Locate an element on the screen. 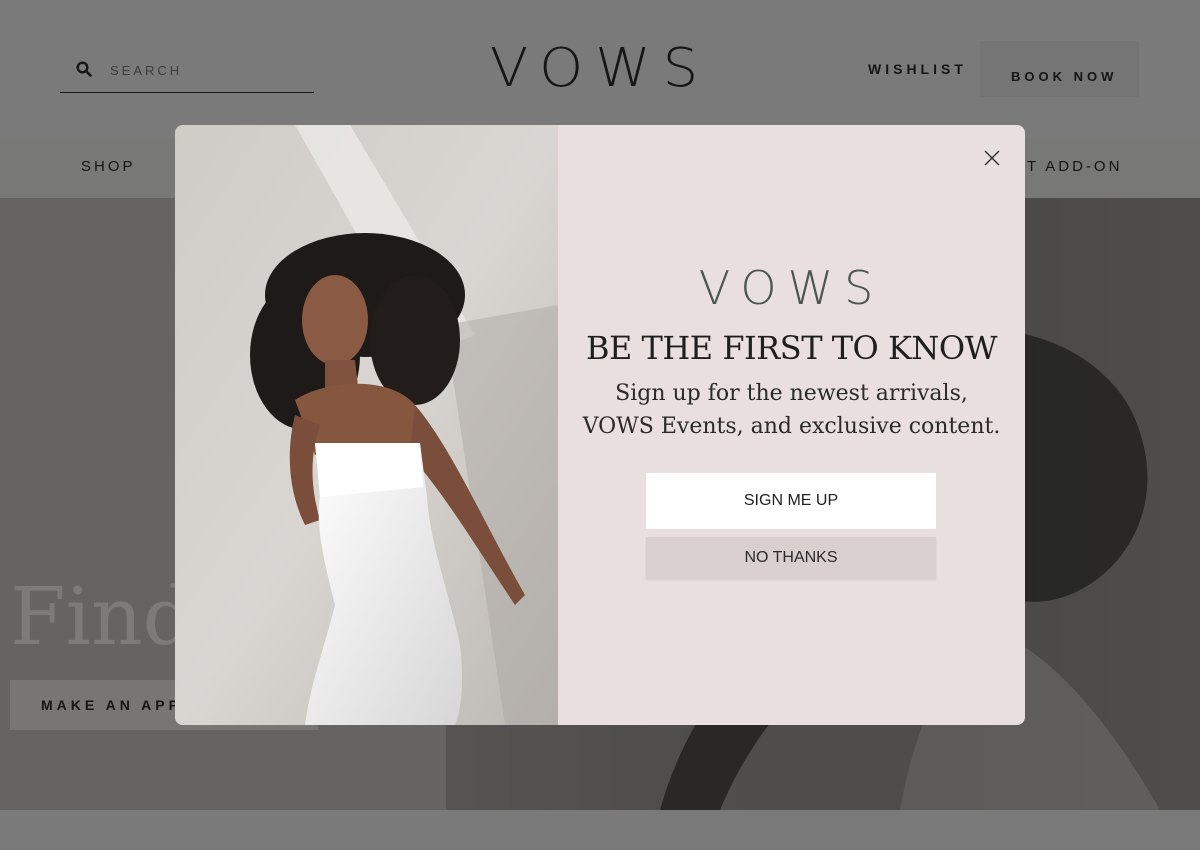  no-thanks-button: NO THANKS is located at coordinates (791, 558).